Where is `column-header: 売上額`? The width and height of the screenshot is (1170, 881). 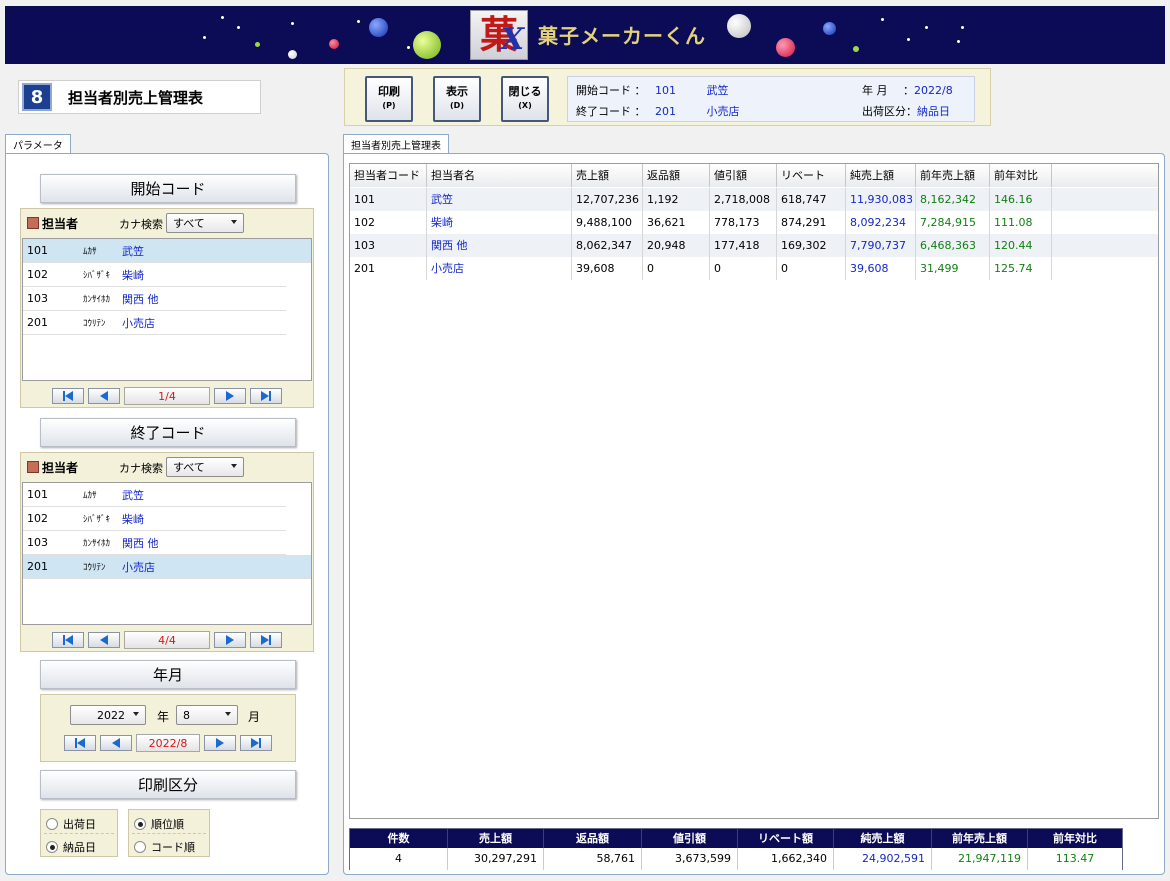
column-header: 売上額 is located at coordinates (607, 175).